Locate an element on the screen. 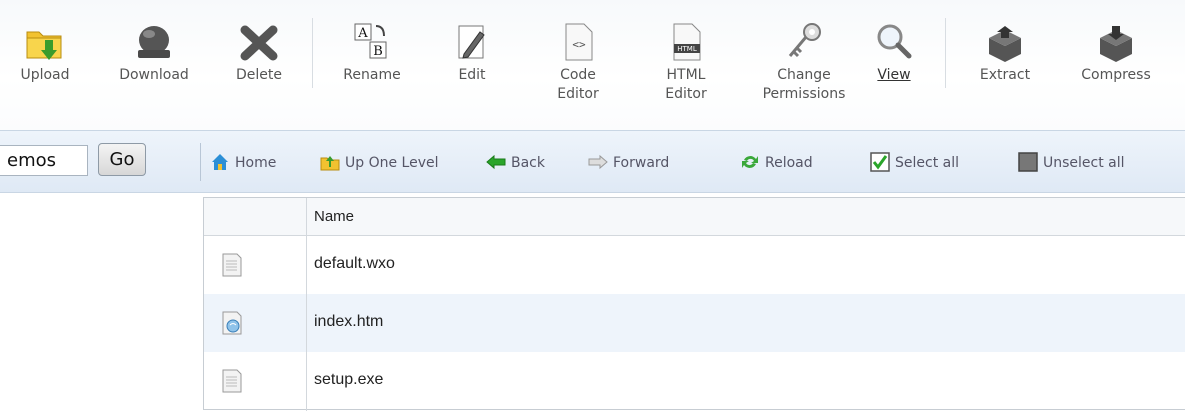 This screenshot has width=1185, height=412. change-permissions-button: Change Permissions is located at coordinates (804, 62).